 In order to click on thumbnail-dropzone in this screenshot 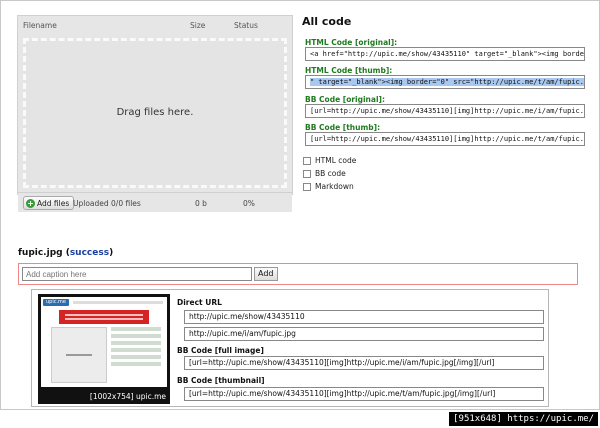, I will do `click(79, 355)`.